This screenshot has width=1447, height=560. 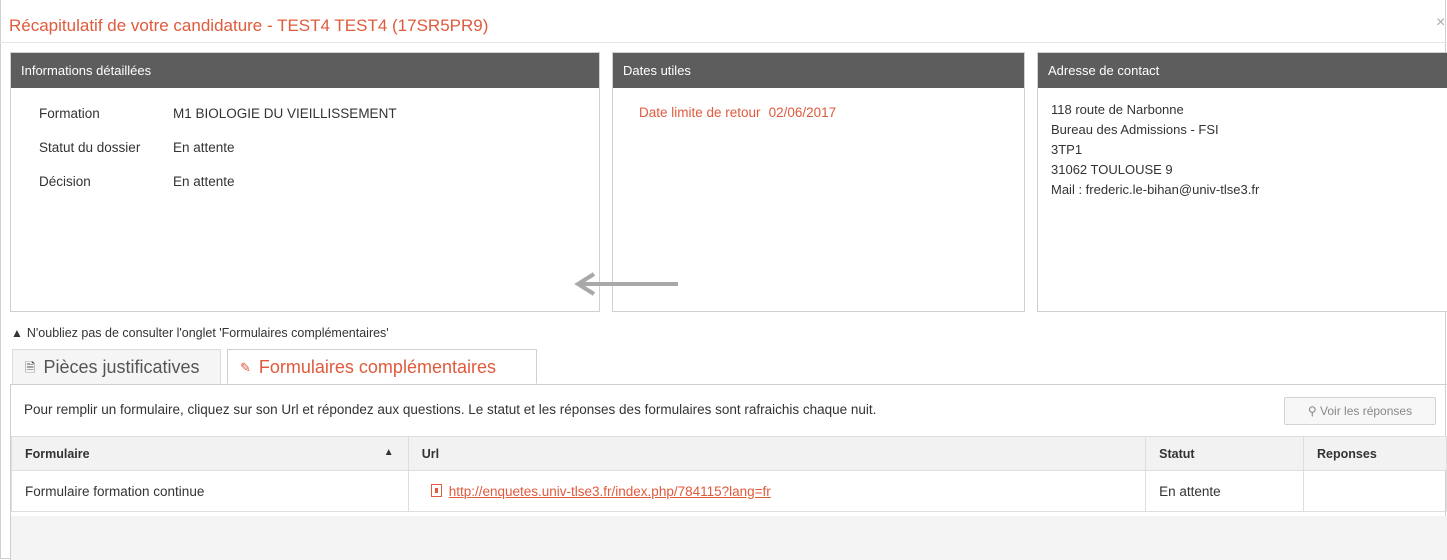 What do you see at coordinates (210, 453) in the screenshot?
I see `column-header-formulaire: Formulaire ▲` at bounding box center [210, 453].